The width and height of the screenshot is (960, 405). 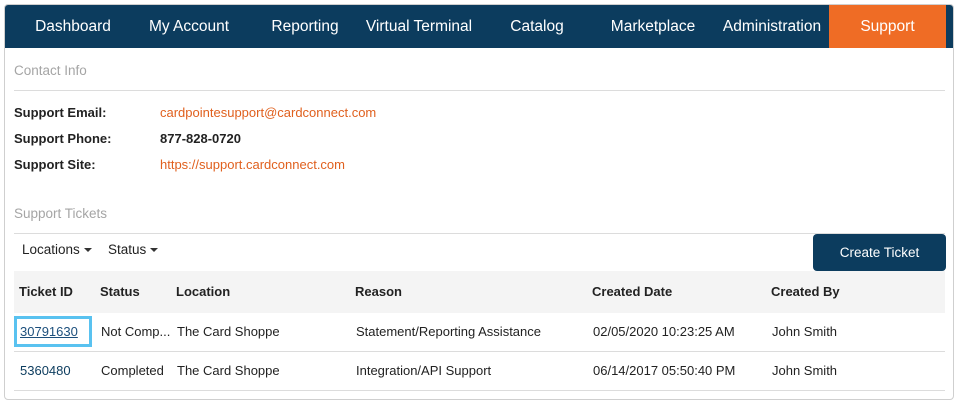 What do you see at coordinates (45, 371) in the screenshot?
I see `ticket-id-link: 5360480` at bounding box center [45, 371].